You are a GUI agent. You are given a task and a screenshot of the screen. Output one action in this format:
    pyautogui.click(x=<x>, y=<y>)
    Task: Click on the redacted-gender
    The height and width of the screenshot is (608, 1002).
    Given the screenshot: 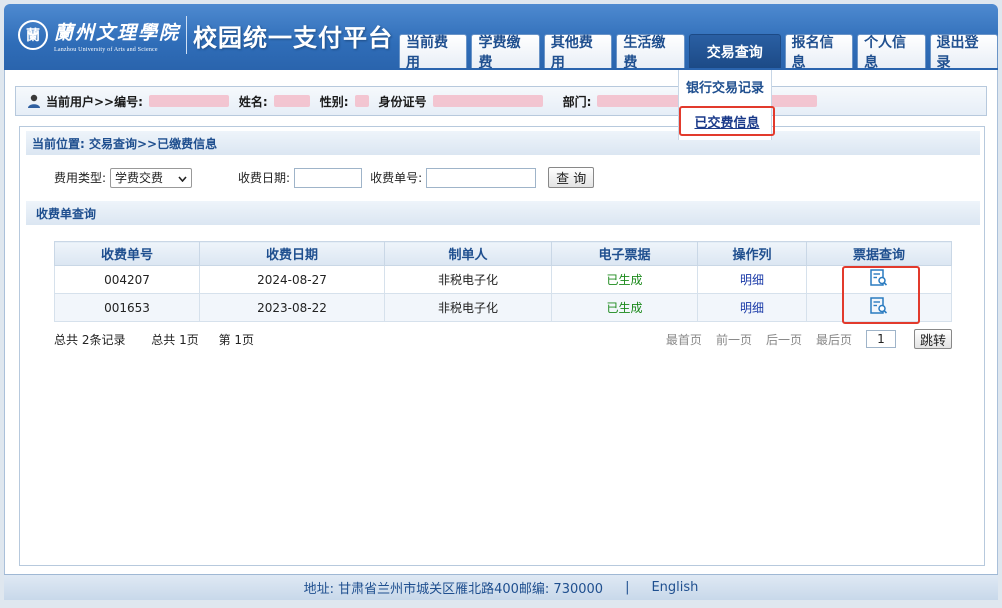 What is the action you would take?
    pyautogui.click(x=361, y=101)
    